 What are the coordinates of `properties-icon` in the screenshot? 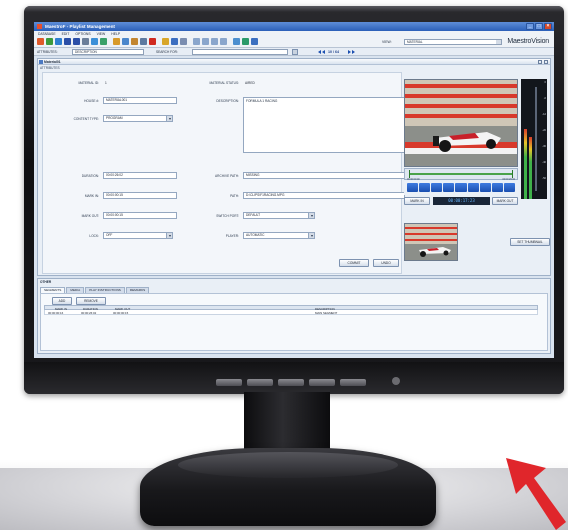 It's located at (165, 41).